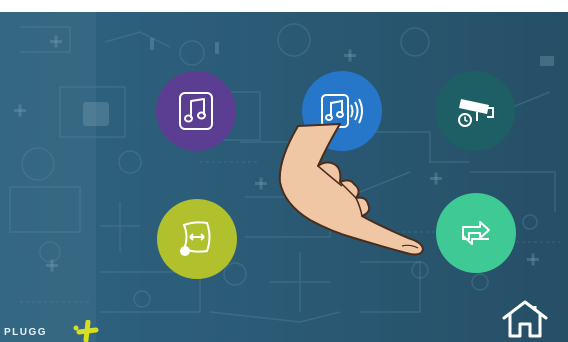 This screenshot has height=342, width=568. I want to click on intercom-button, so click(197, 239).